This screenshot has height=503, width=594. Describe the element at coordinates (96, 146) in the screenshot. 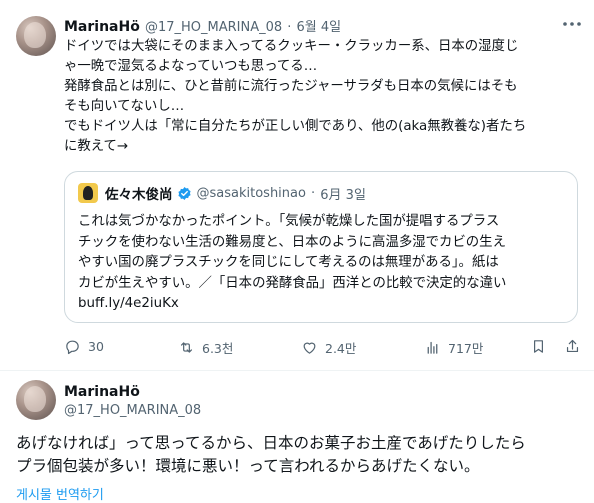

I see `tweet-text-line: に教えて→` at that location.